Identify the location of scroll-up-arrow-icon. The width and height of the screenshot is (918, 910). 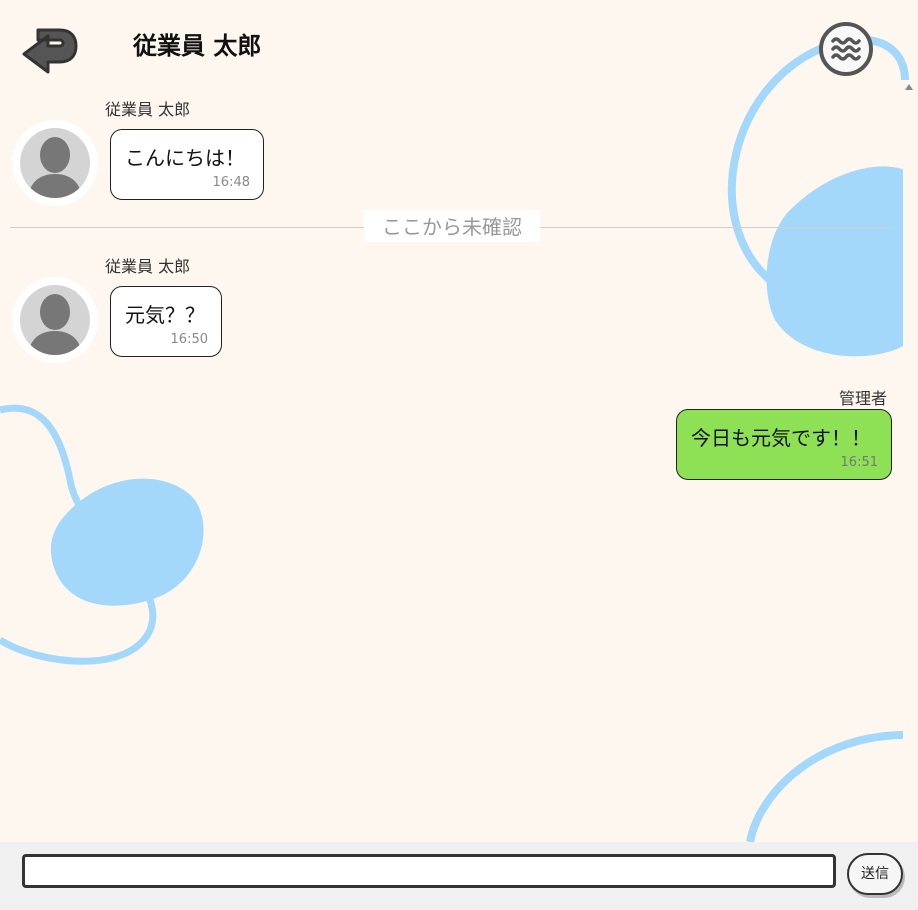
(909, 87).